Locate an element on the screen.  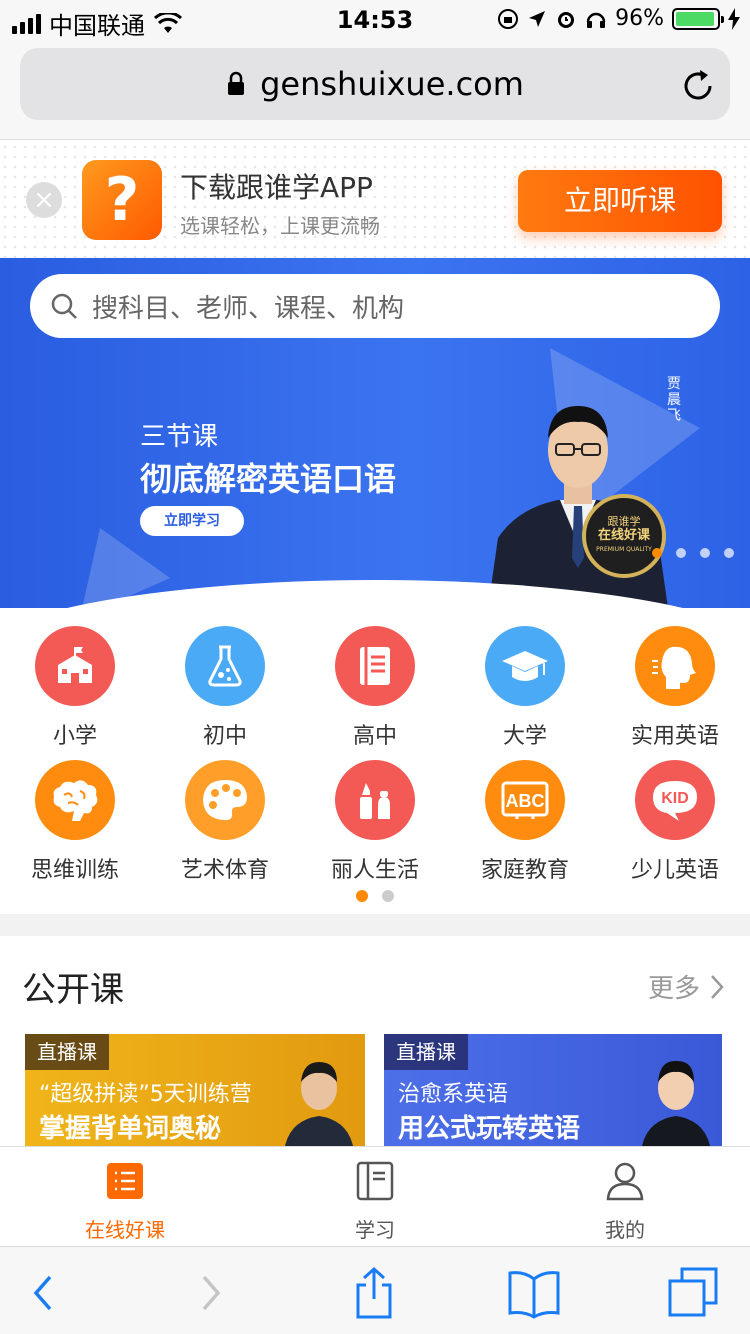
lipstick-icon is located at coordinates (375, 800).